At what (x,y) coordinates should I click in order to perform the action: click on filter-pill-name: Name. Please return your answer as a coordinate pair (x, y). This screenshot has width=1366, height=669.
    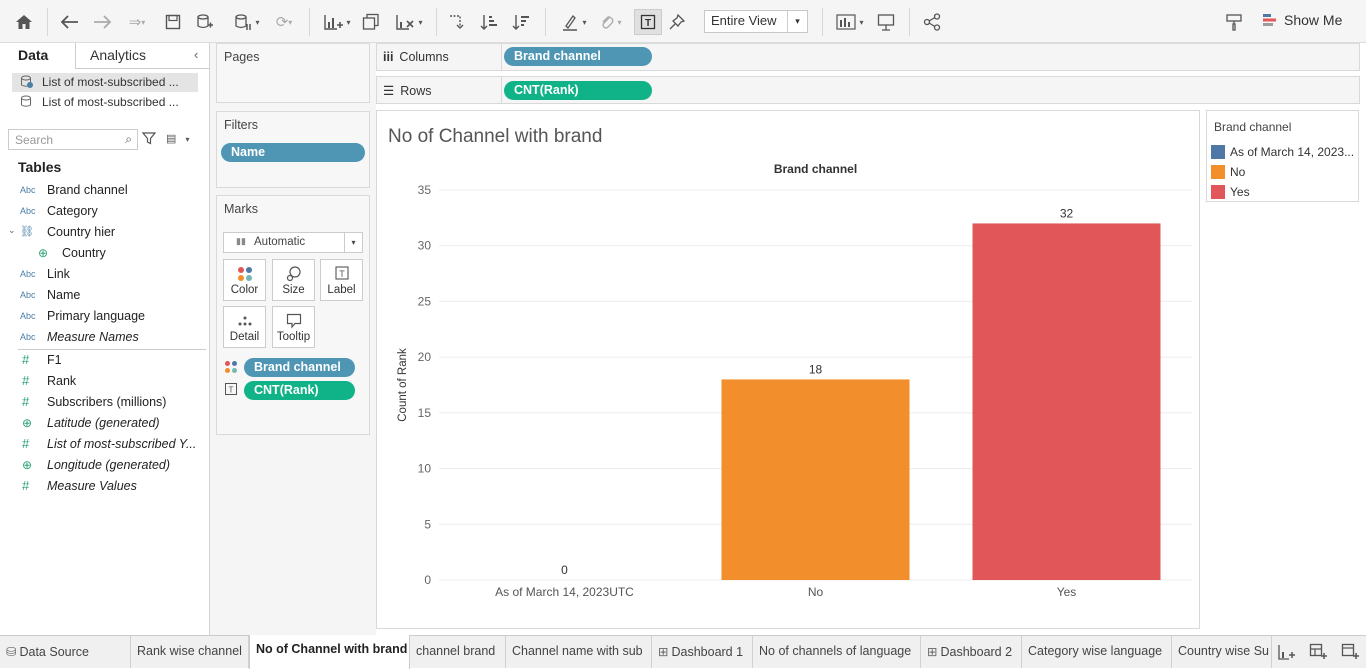
    Looking at the image, I should click on (293, 152).